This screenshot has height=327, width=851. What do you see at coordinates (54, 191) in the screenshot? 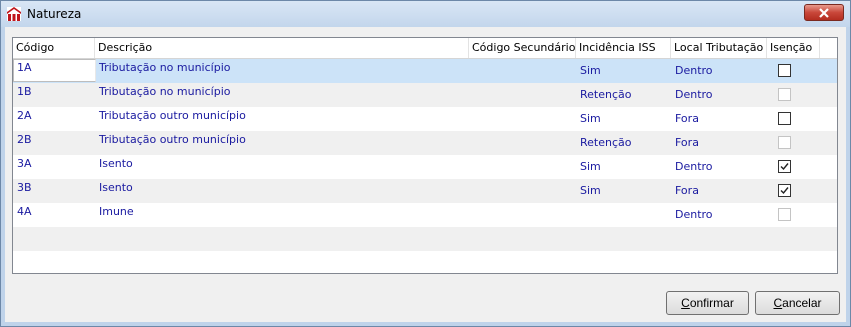
I see `cell-codigo: 3B` at bounding box center [54, 191].